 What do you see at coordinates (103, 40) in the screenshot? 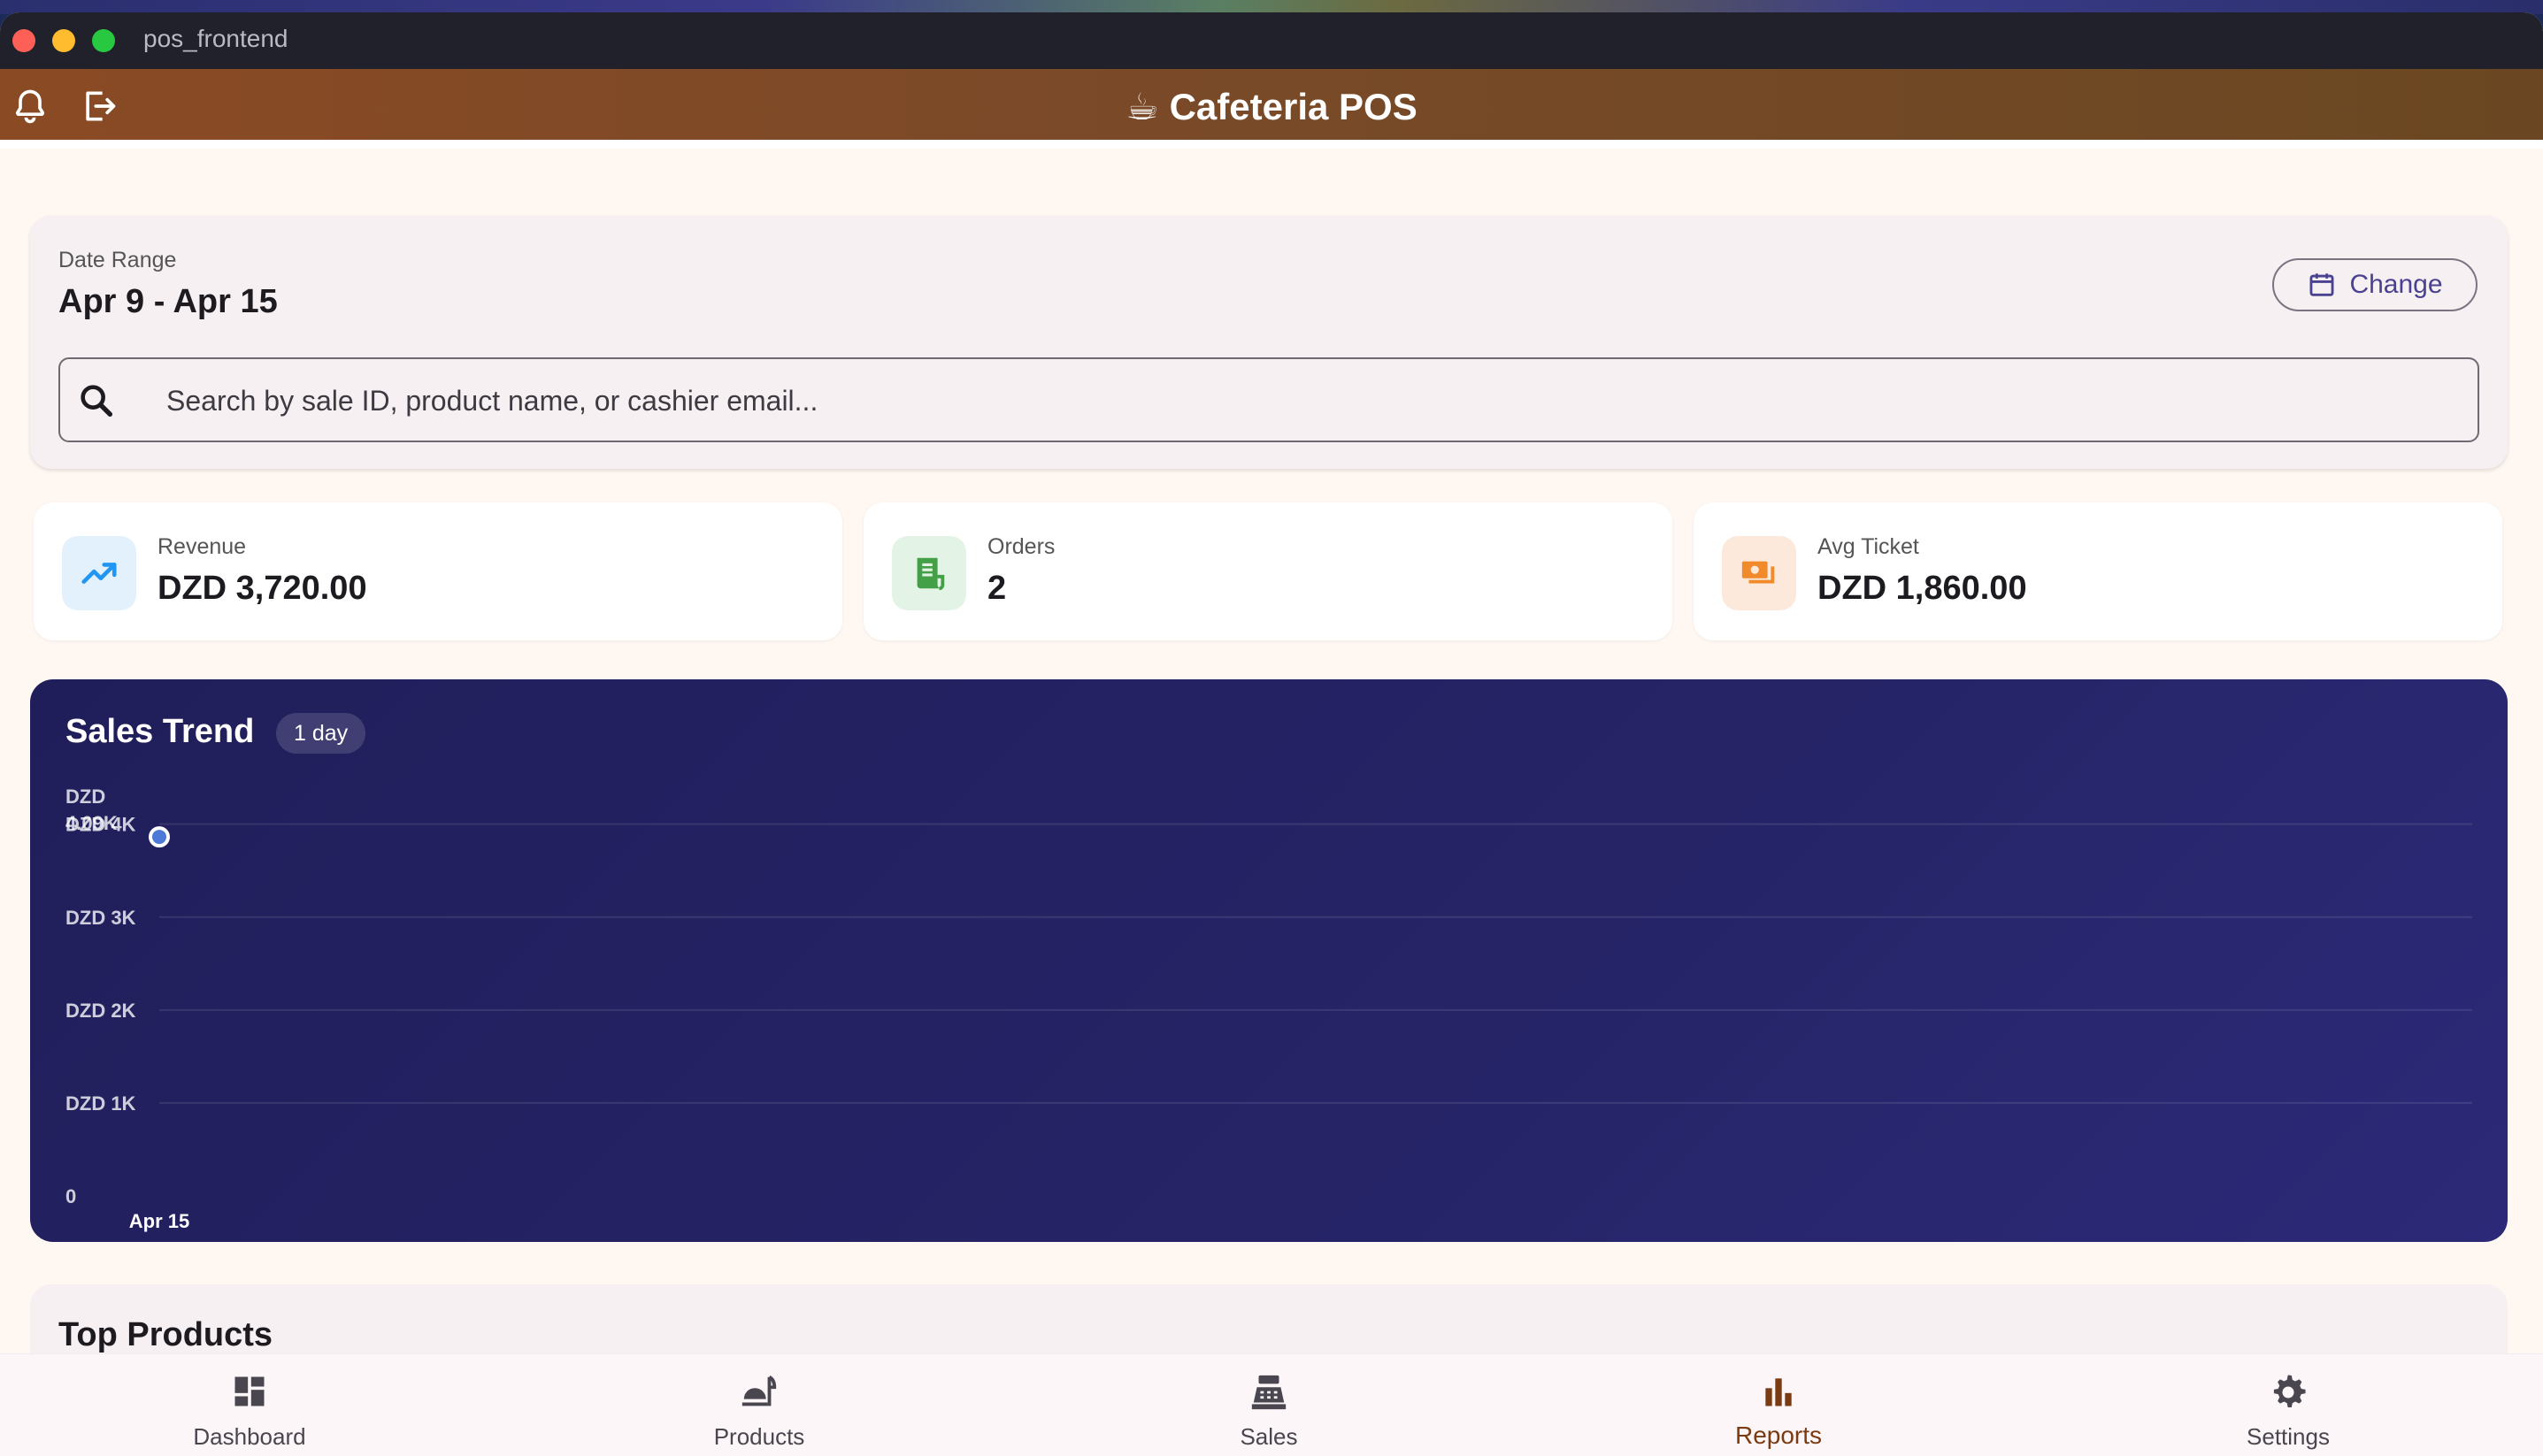
I see `maximize-window-button` at bounding box center [103, 40].